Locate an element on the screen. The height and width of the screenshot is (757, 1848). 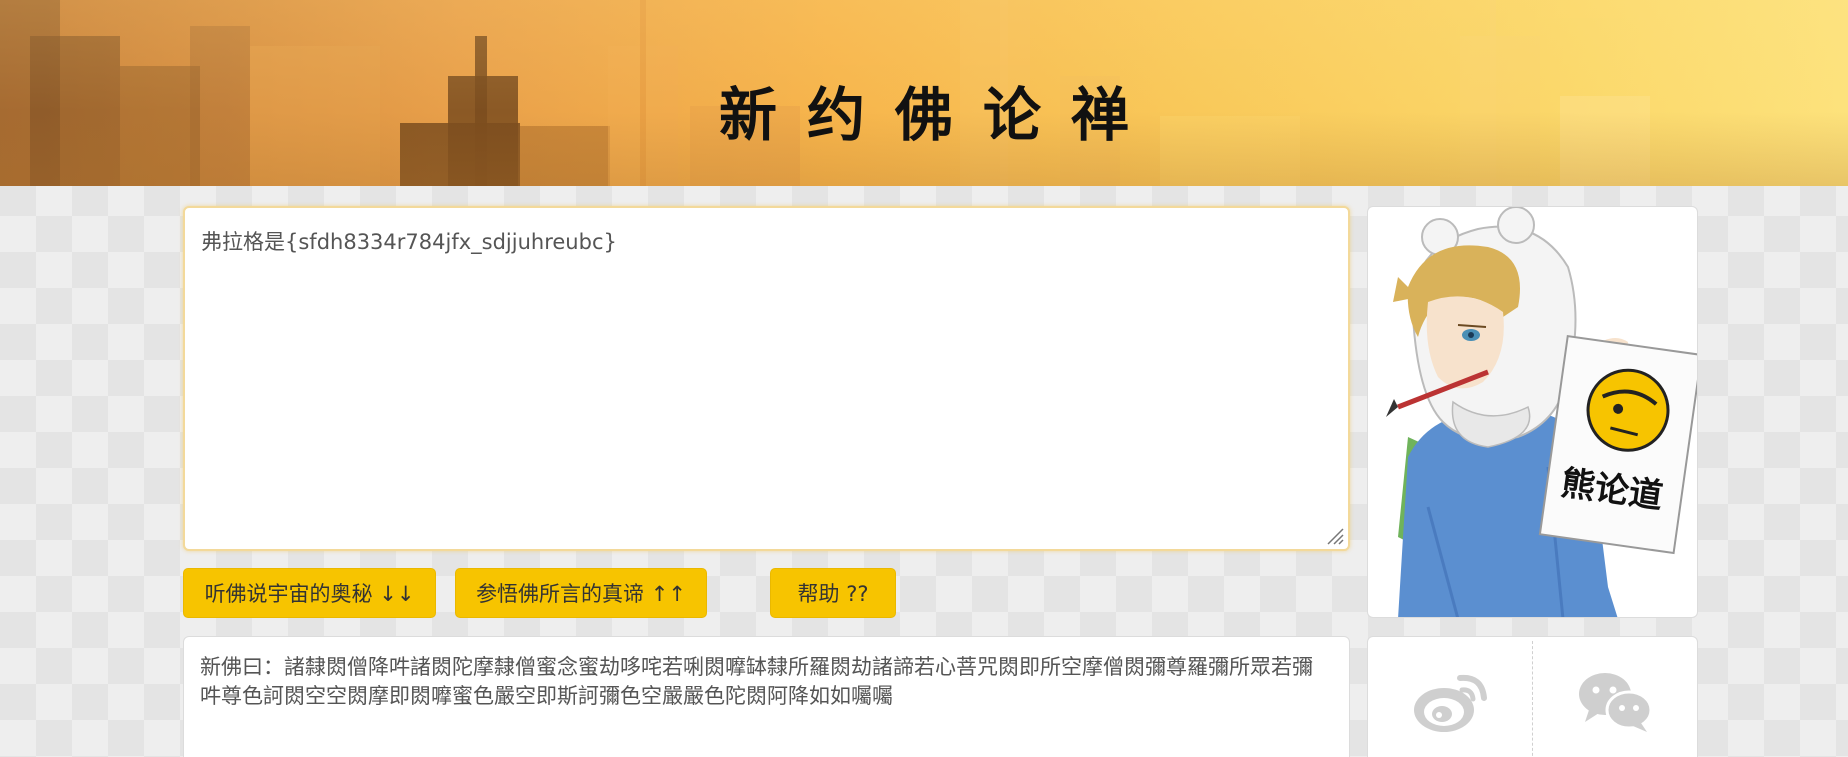
encode-button: 听佛说宇宙的奥秘 ↓↓ is located at coordinates (309, 593).